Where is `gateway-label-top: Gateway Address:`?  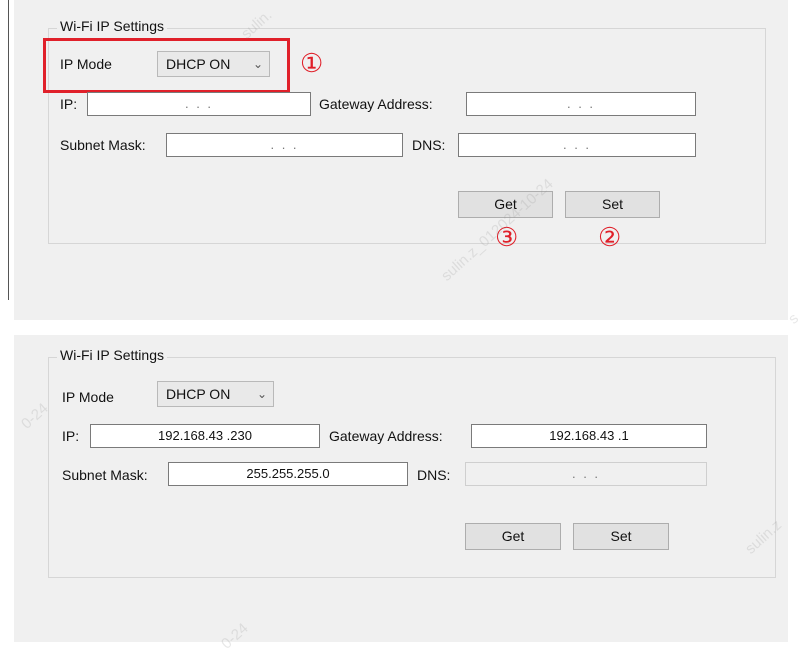 gateway-label-top: Gateway Address: is located at coordinates (376, 104).